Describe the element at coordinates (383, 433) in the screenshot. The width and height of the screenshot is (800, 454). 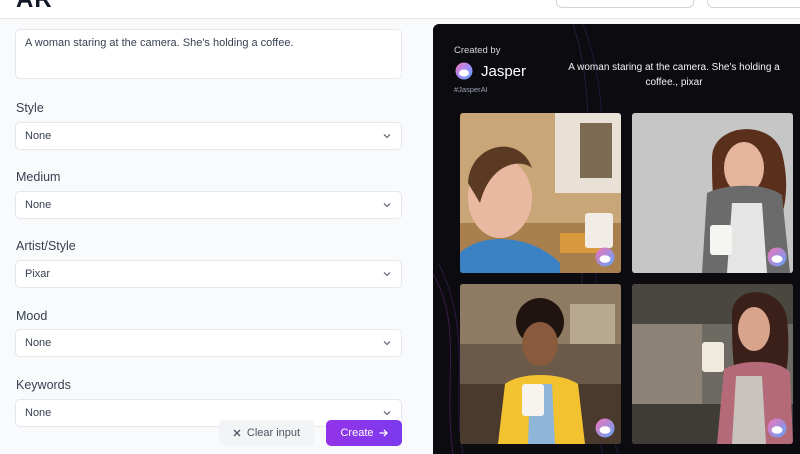
I see `arrow-right-icon` at that location.